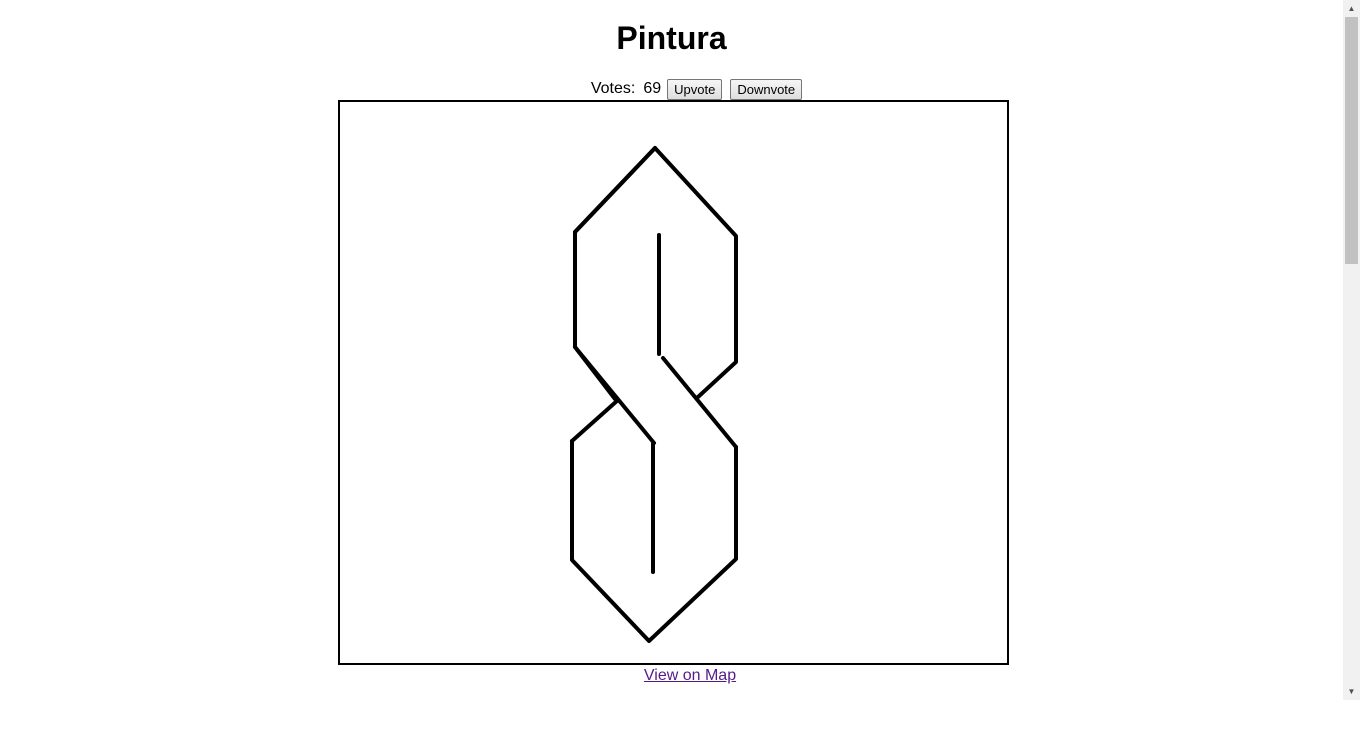 The height and width of the screenshot is (744, 1360). I want to click on drawing-artwork, so click(654, 394).